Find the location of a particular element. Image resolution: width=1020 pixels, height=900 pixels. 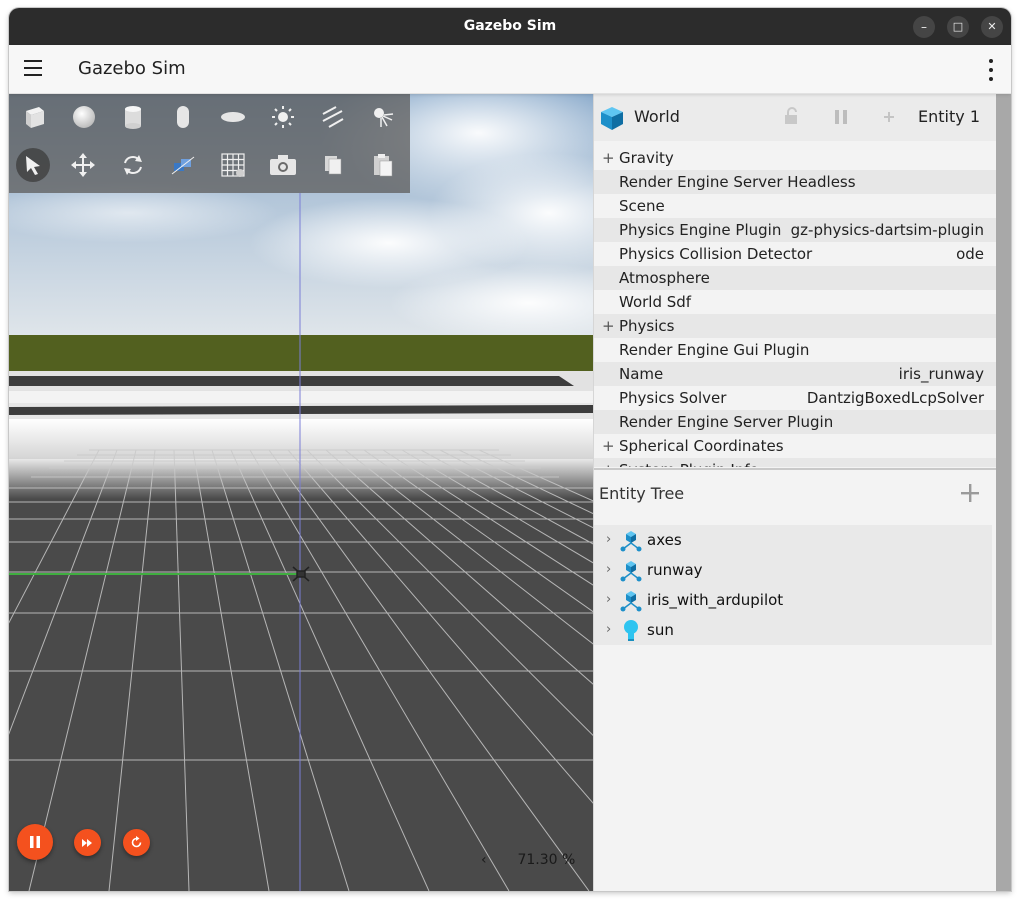

transform-snap-icon is located at coordinates (183, 165).